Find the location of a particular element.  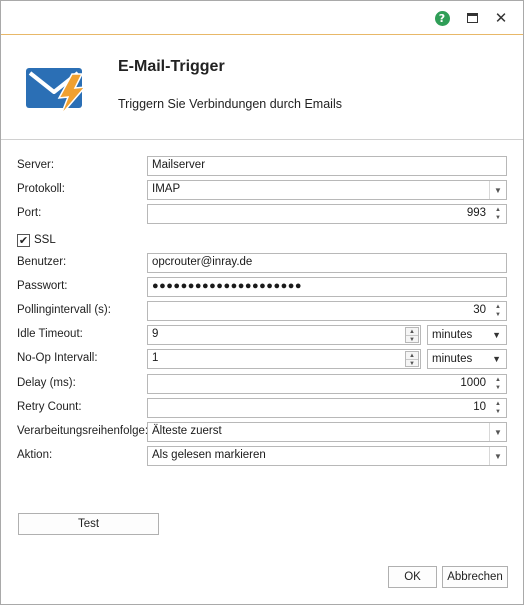

retry-label: Retry Count: is located at coordinates (49, 407).